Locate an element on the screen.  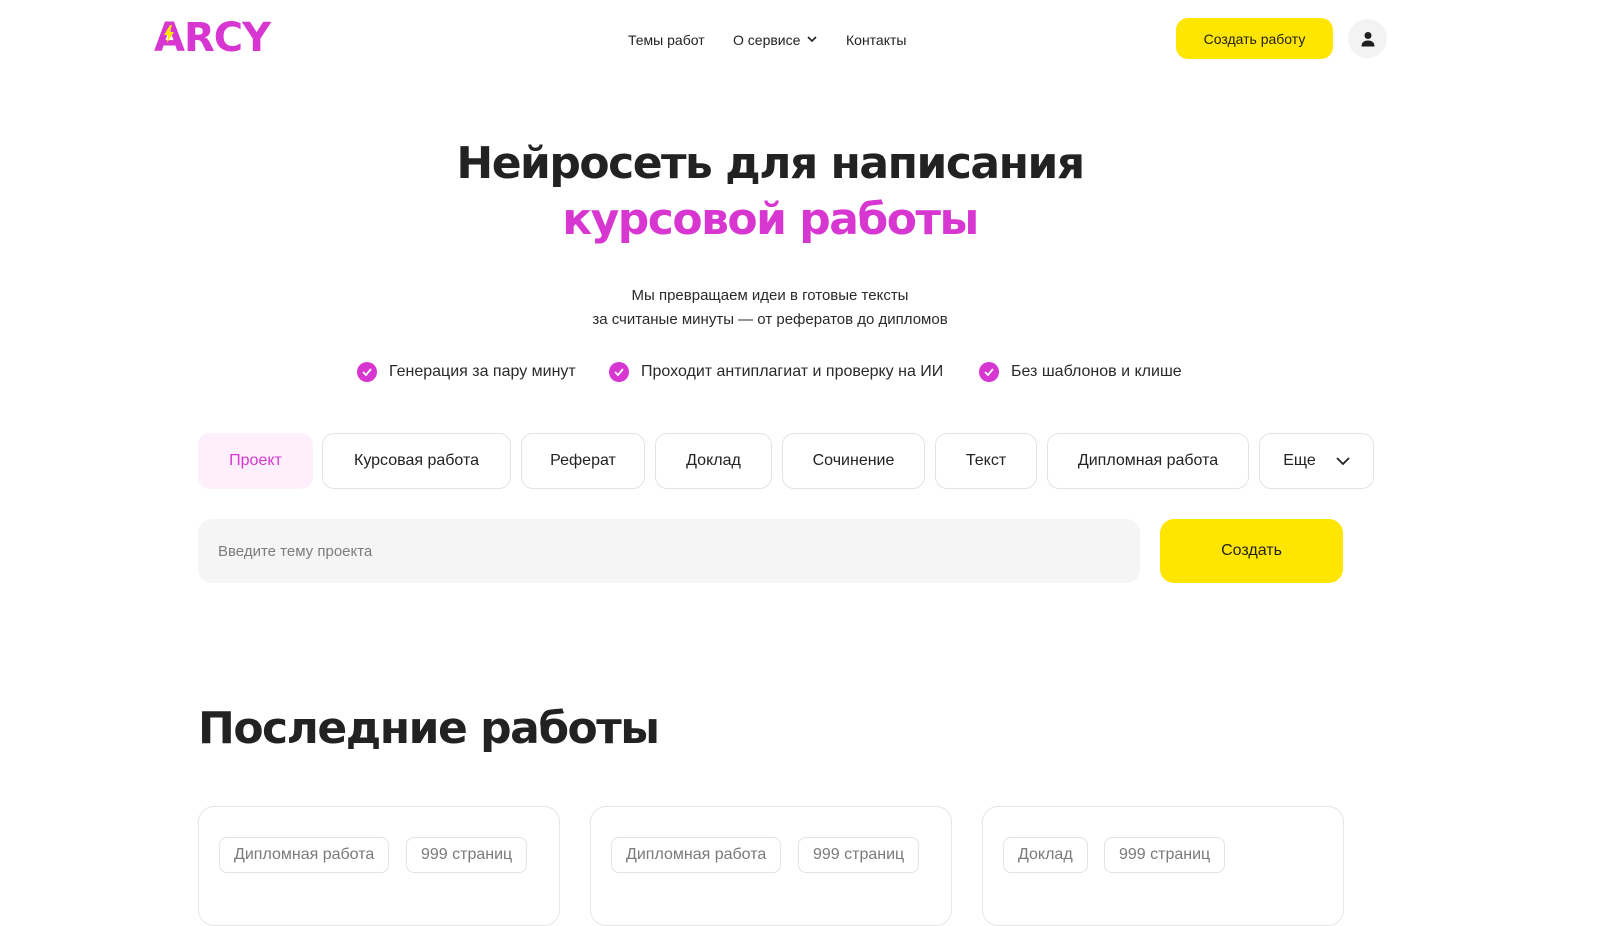
work-type-text: Текст is located at coordinates (986, 461).